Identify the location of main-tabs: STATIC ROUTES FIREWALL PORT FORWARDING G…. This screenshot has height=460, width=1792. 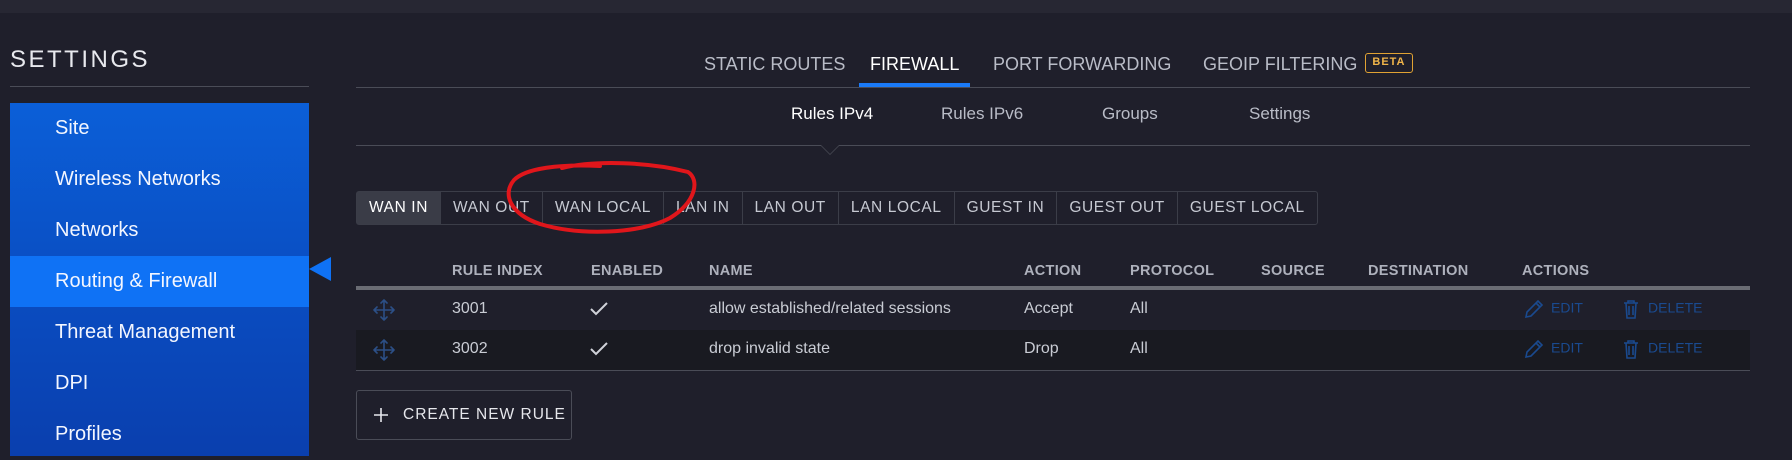
(1053, 68).